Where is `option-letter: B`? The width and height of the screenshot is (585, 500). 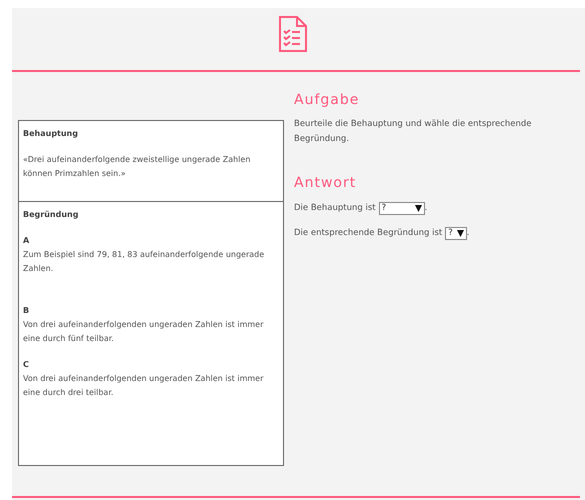
option-letter: B is located at coordinates (26, 311).